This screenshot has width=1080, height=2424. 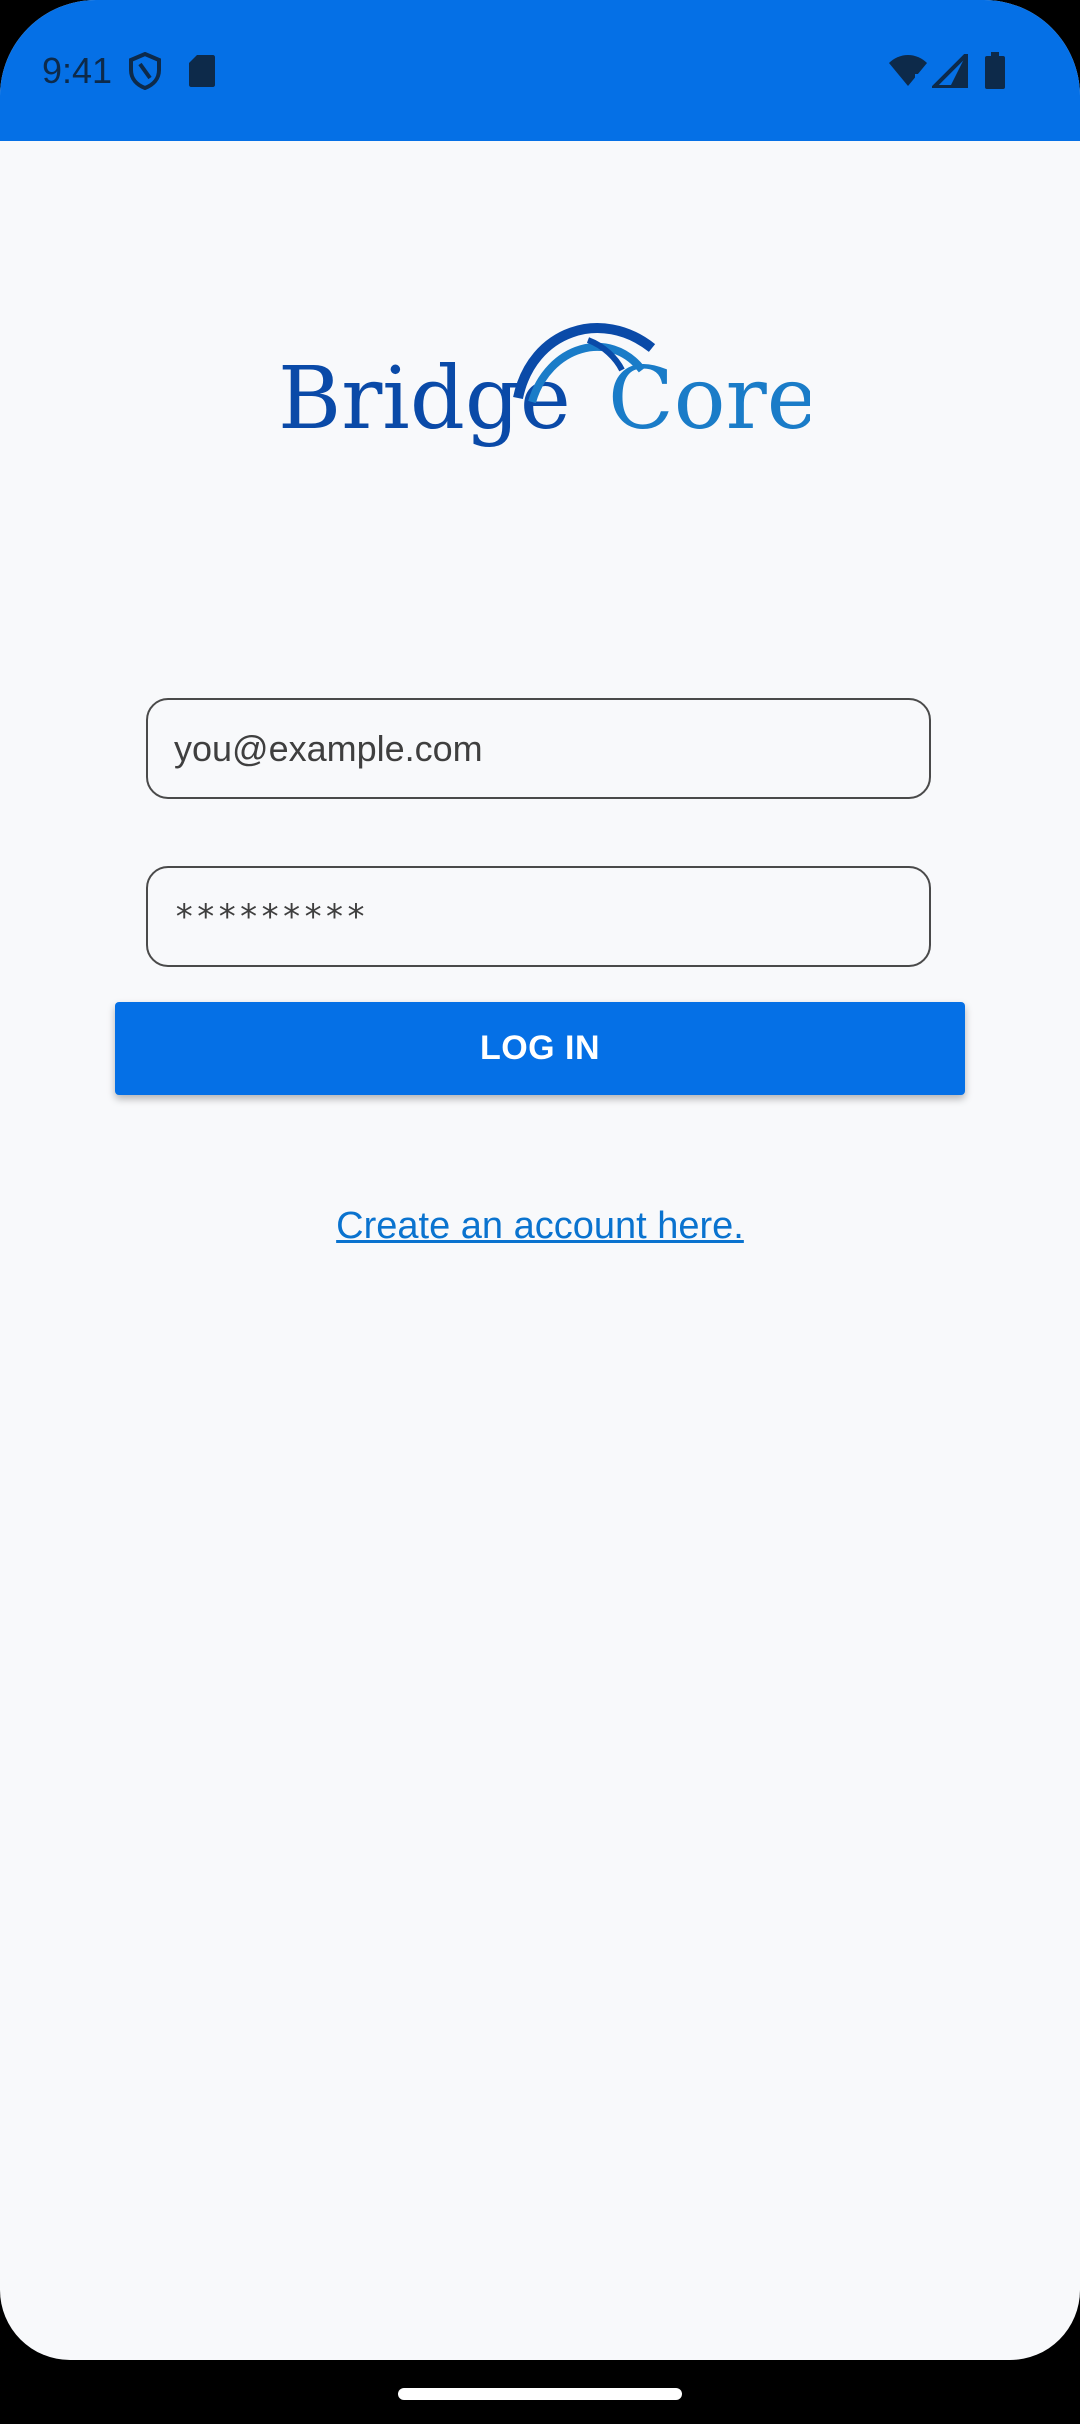 I want to click on password-value: *********, so click(x=271, y=916).